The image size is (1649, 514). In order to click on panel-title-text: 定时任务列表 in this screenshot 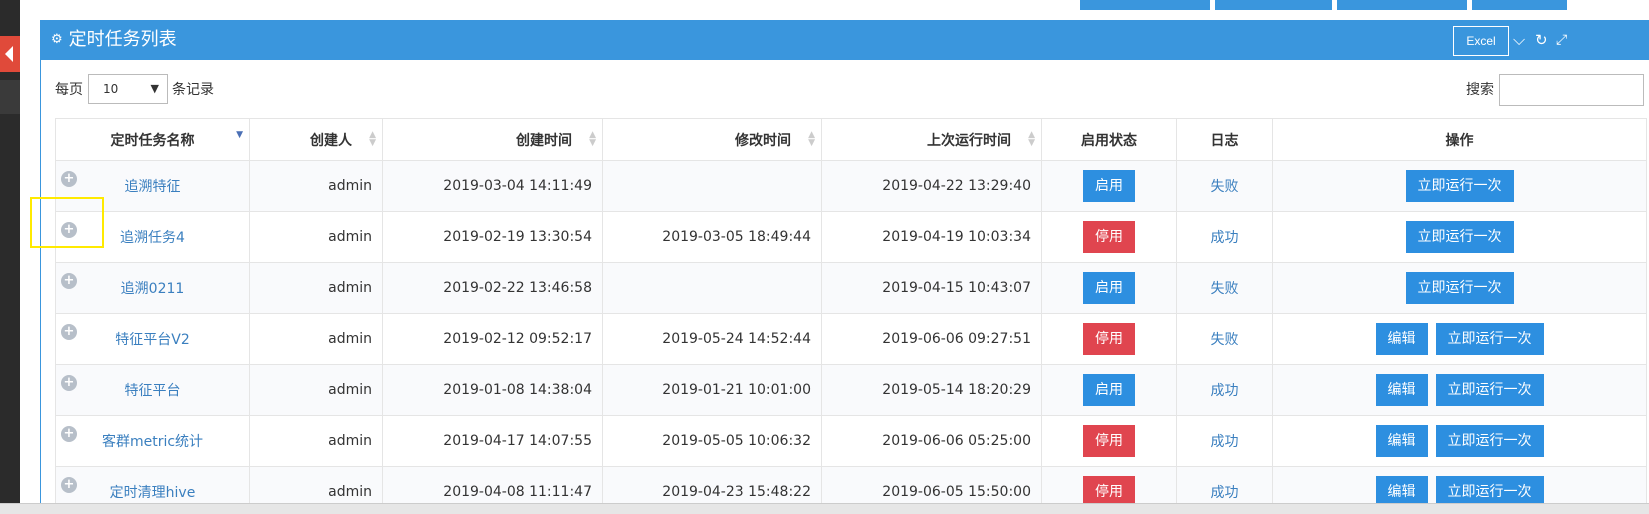, I will do `click(122, 39)`.